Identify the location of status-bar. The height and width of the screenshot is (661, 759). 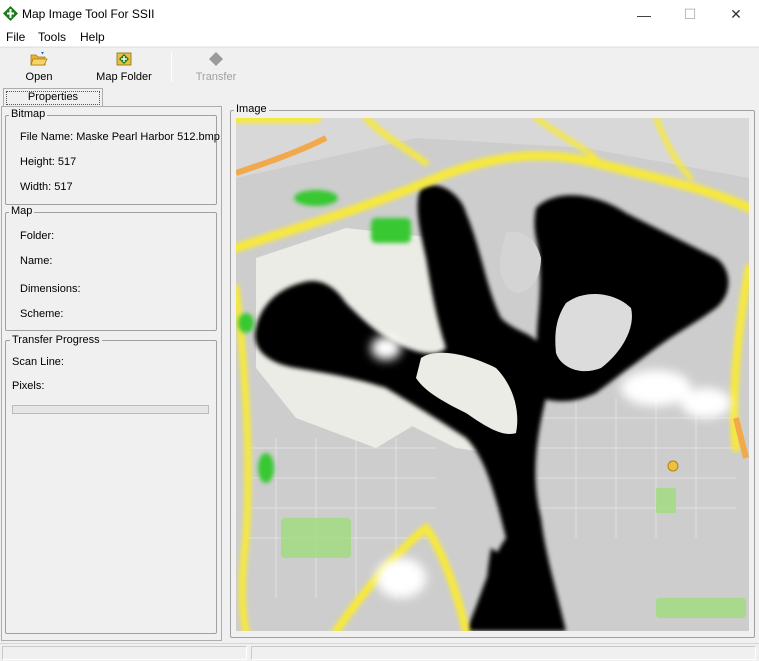
(379, 652).